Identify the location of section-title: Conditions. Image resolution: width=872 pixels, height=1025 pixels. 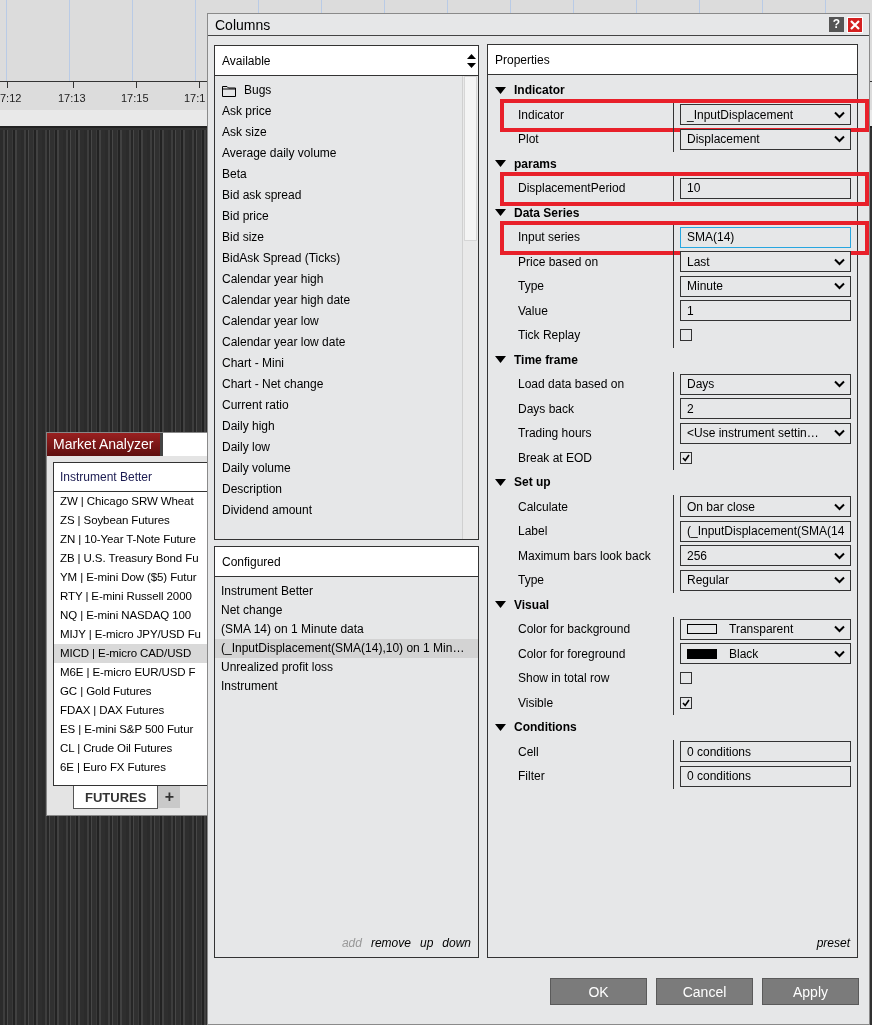
(545, 727).